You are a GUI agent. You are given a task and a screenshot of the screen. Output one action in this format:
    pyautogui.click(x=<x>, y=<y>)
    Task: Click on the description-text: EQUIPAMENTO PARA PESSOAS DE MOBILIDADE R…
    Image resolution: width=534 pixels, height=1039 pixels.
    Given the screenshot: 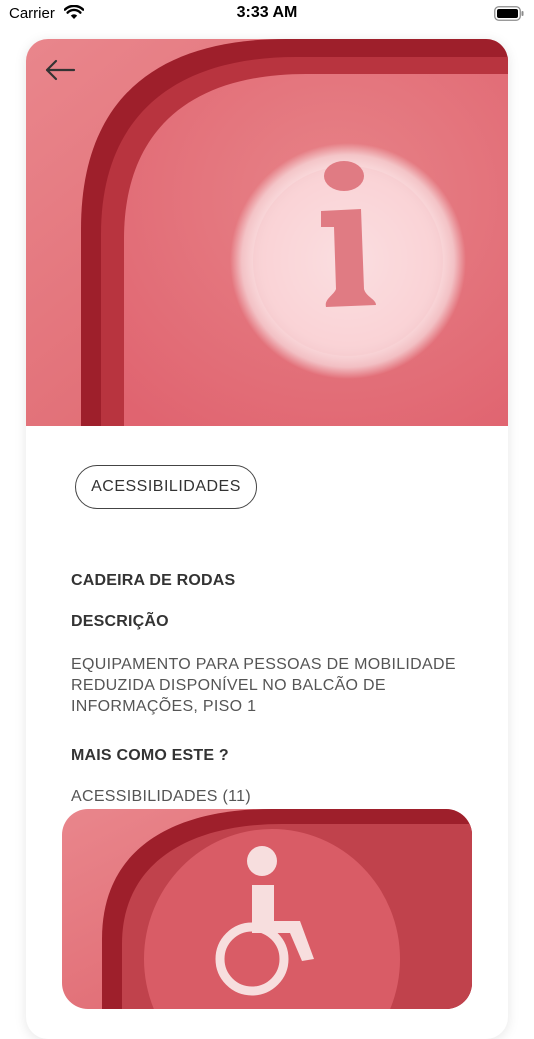 What is the action you would take?
    pyautogui.click(x=263, y=685)
    